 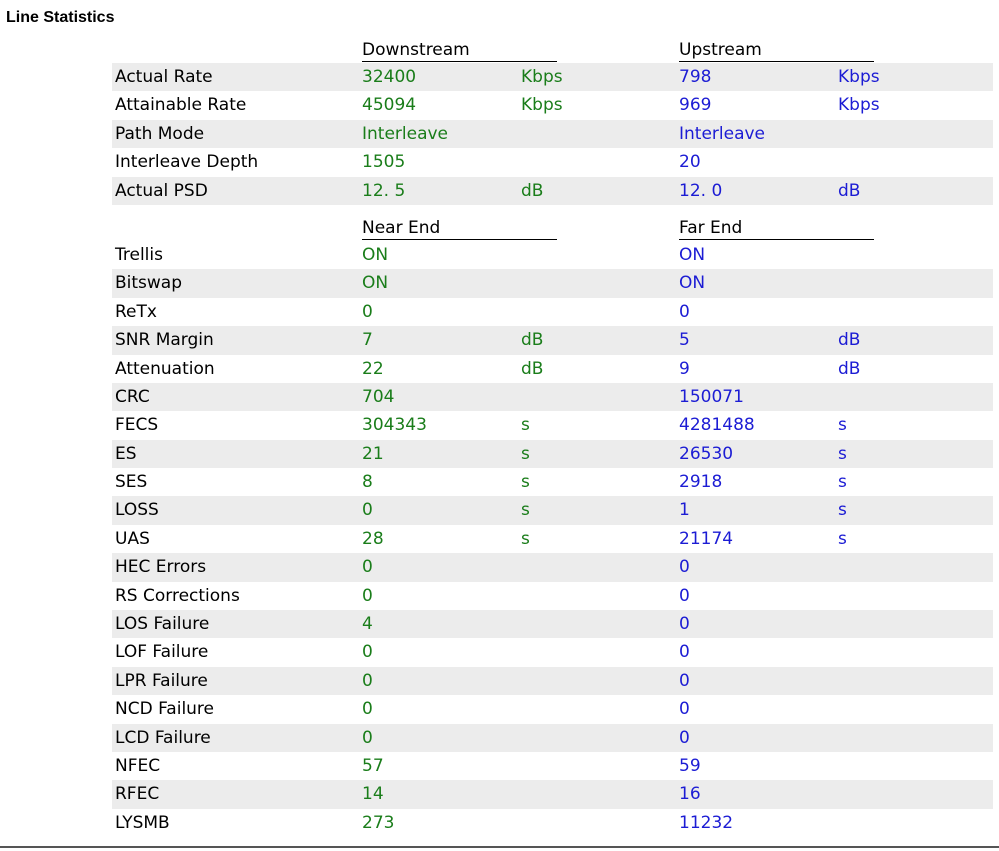 I want to click on stat-label: UAS, so click(x=132, y=538).